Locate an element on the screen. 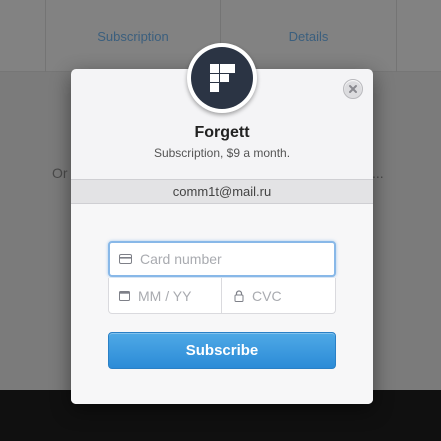  expiry-input: MM / YY is located at coordinates (165, 295).